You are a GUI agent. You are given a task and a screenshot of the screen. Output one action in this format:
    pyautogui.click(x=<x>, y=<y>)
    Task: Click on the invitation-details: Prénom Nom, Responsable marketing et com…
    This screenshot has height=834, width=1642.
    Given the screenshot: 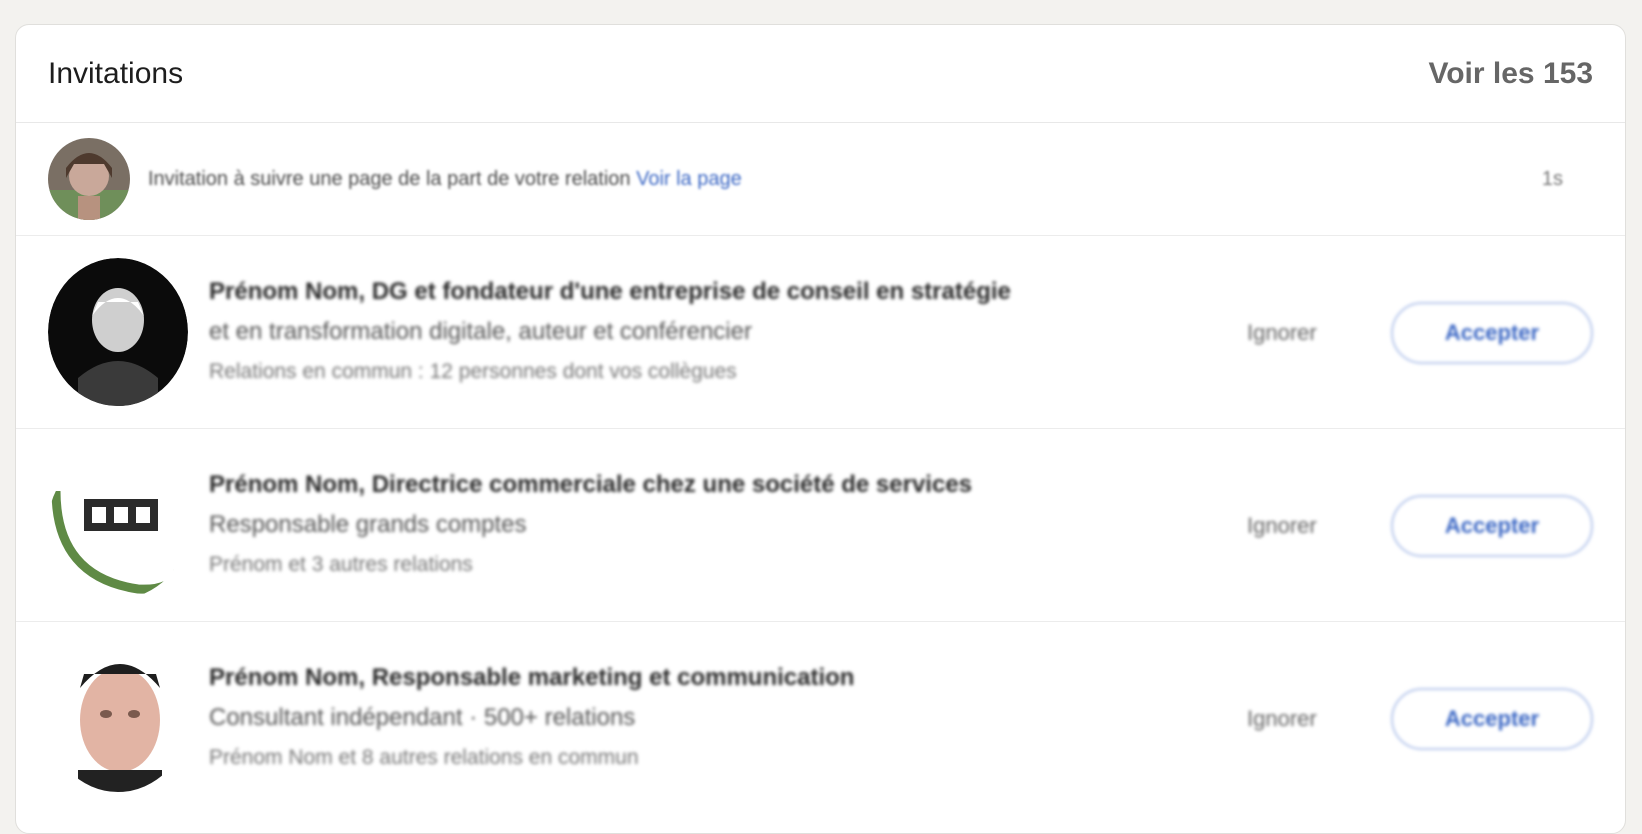 What is the action you would take?
    pyautogui.click(x=674, y=718)
    